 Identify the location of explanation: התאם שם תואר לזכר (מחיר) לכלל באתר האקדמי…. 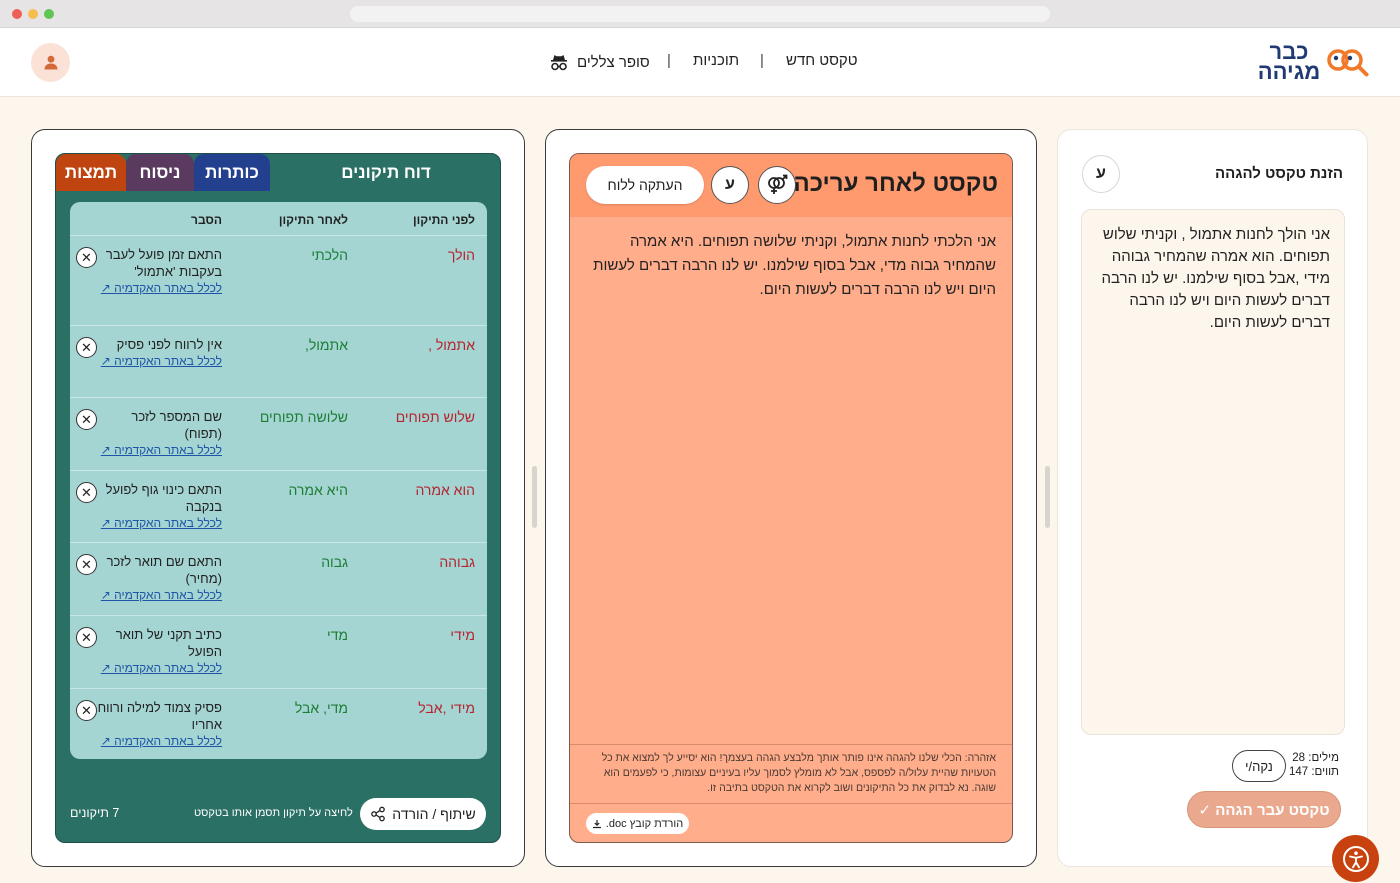
(157, 578).